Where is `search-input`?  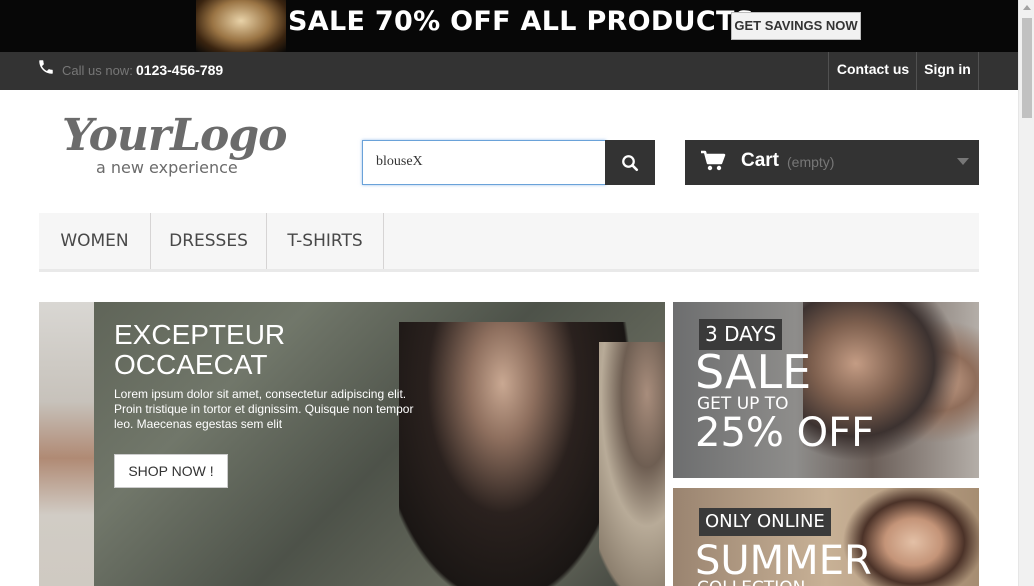
search-input is located at coordinates (482, 161).